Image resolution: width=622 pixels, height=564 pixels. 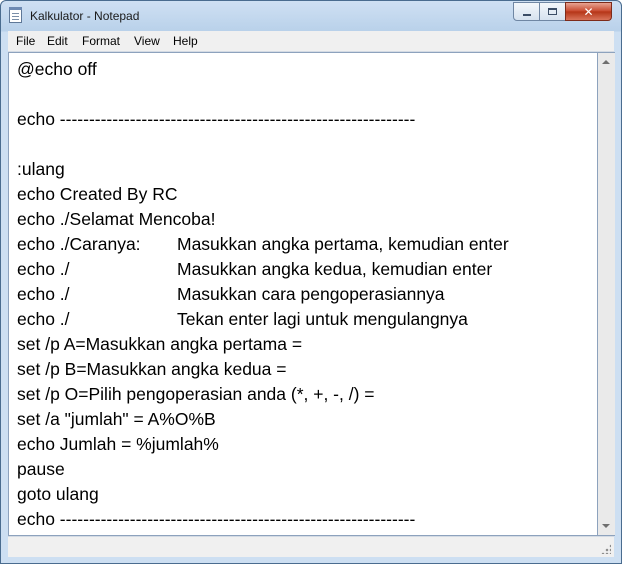 I want to click on notepad-icon, so click(x=15, y=15).